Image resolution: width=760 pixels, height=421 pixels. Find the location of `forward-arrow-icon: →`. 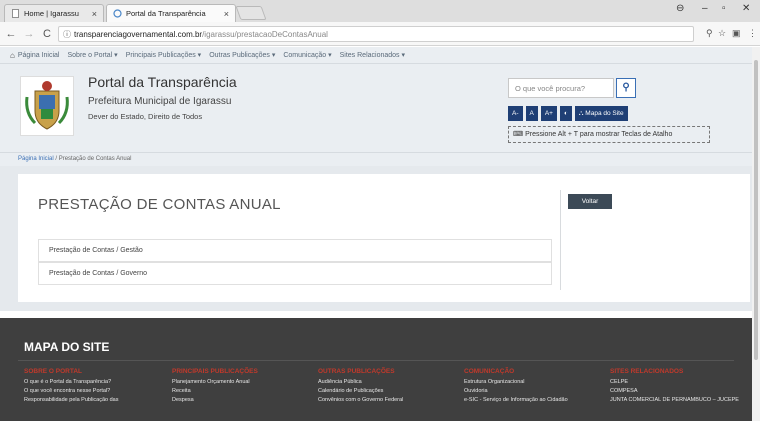

forward-arrow-icon: → is located at coordinates (29, 34).